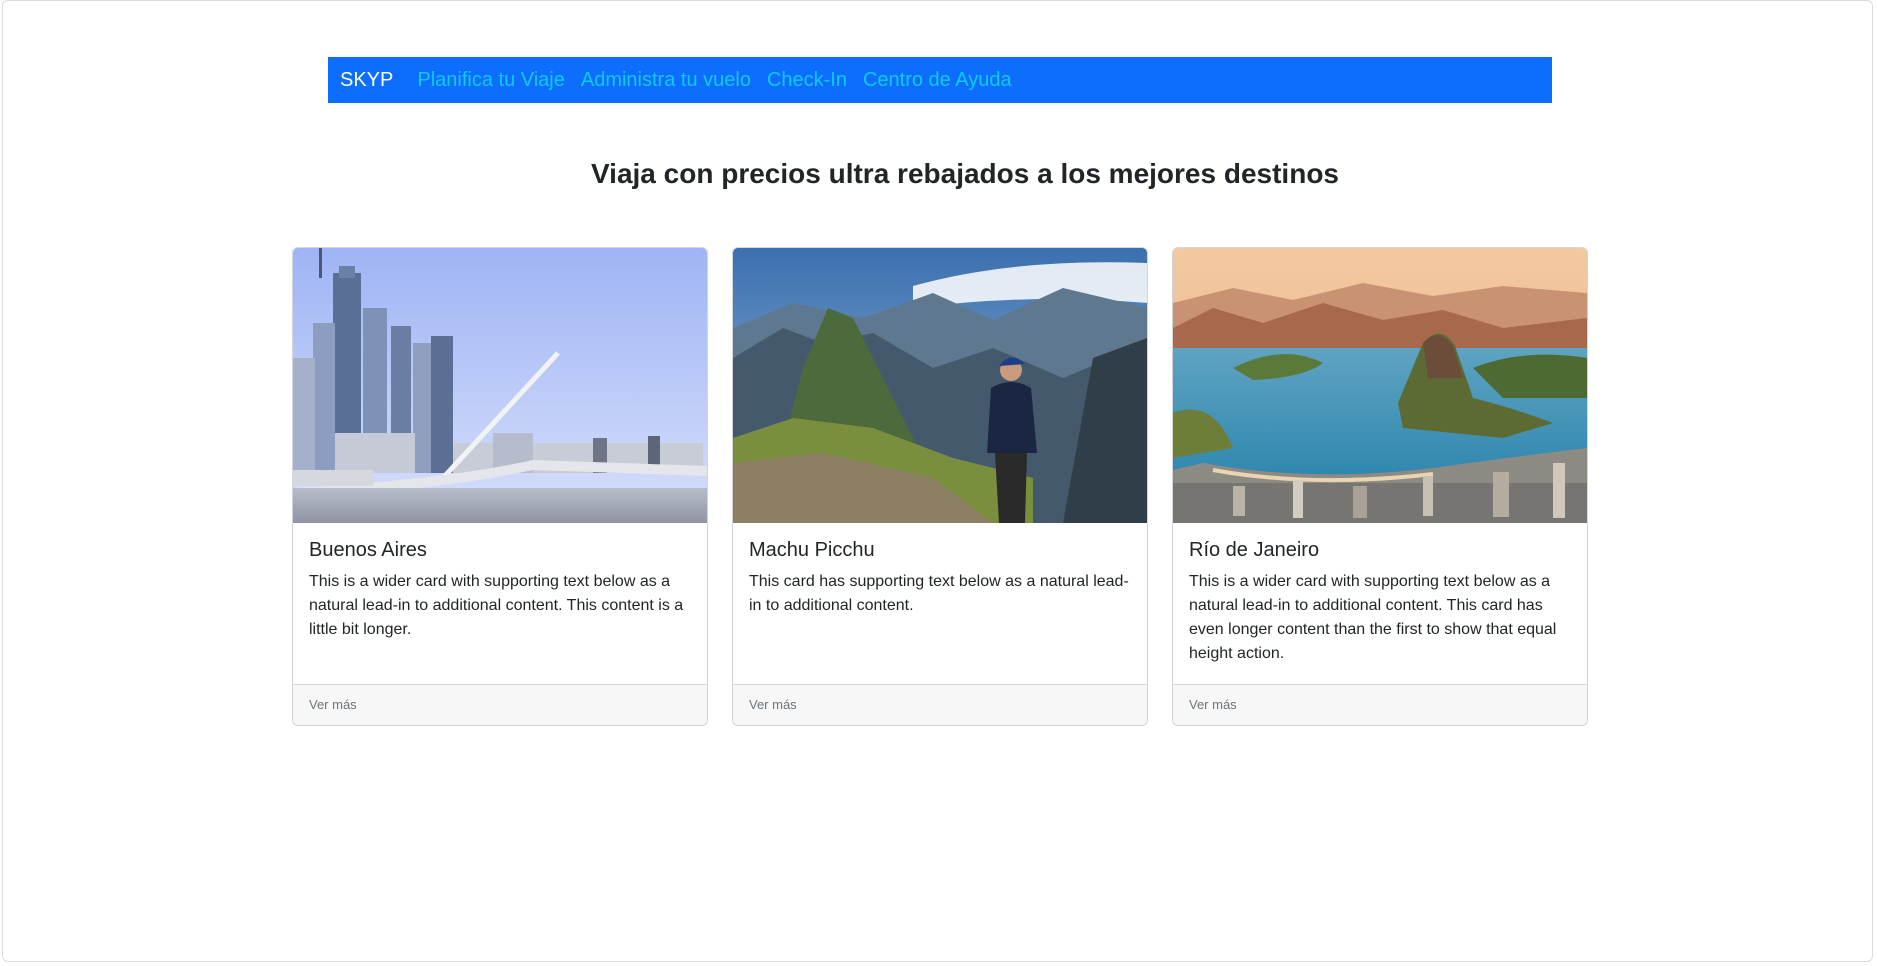 Image resolution: width=1877 pixels, height=966 pixels. I want to click on card-title: Machu Picchu, so click(812, 550).